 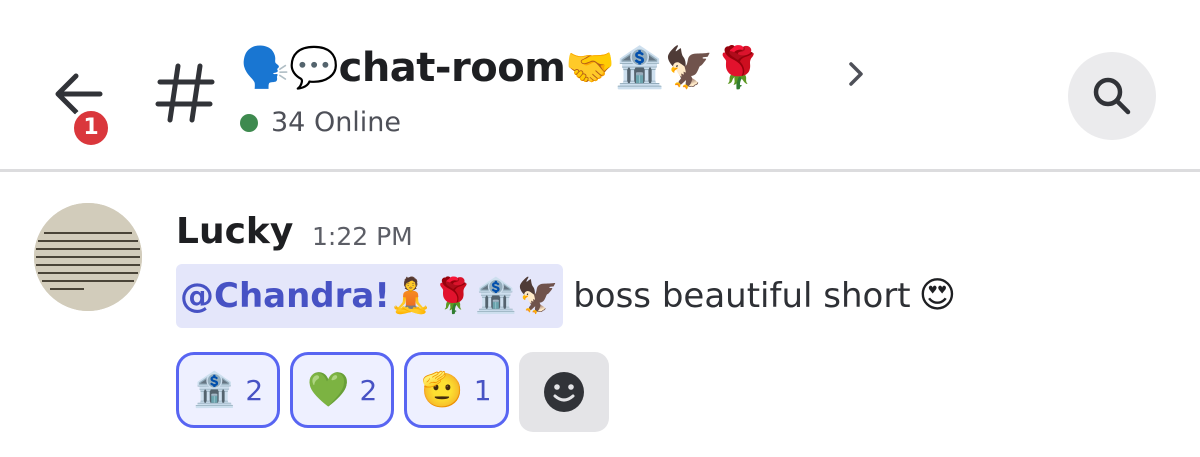 I want to click on hashtag-icon, so click(x=185, y=93).